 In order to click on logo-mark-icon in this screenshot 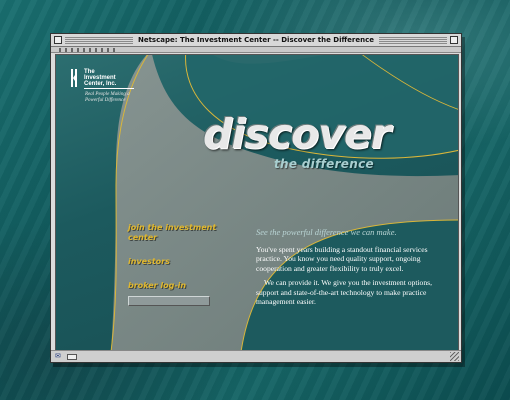, I will do `click(74, 78)`.